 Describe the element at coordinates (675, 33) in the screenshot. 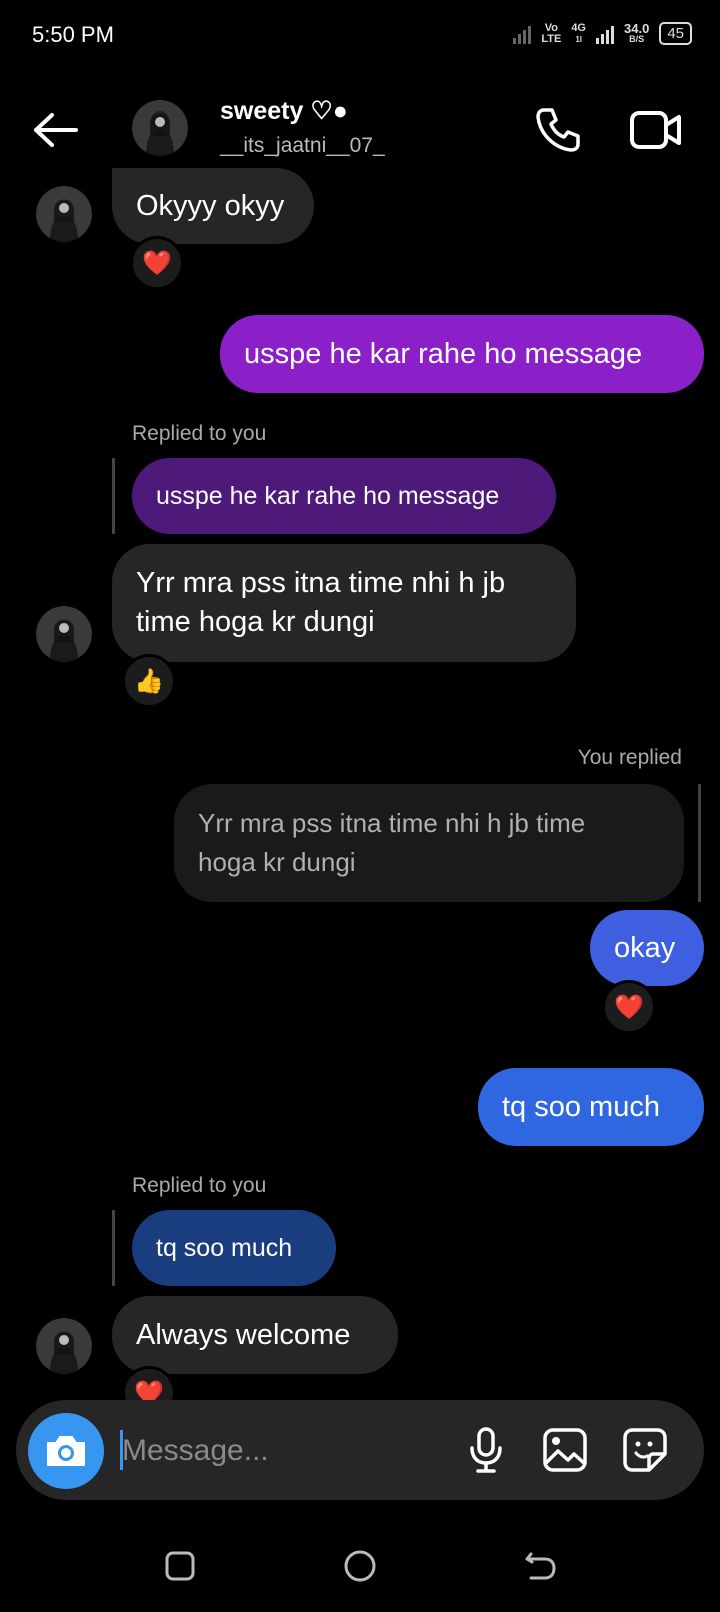

I see `battery-indicator: 45` at that location.